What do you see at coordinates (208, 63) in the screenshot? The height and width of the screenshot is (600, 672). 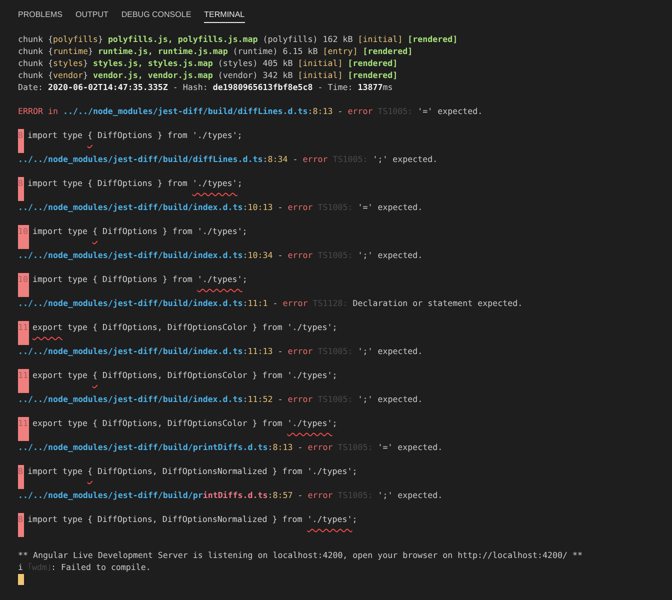 I see `terminal-line: chunk {styles} styles.js, styles.js.map (styles) 405 kB [initial] [rendered]` at bounding box center [208, 63].